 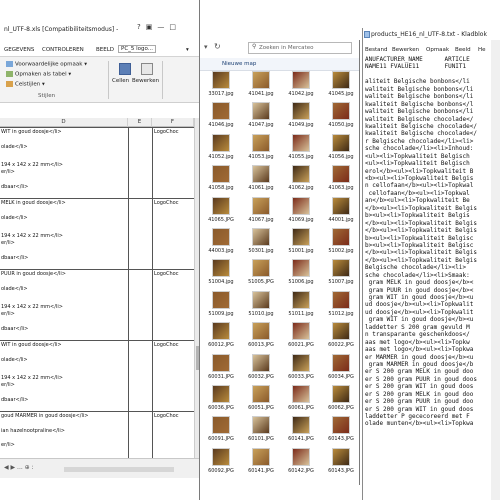 I want to click on refresh-icon: ↻, so click(x=217, y=46).